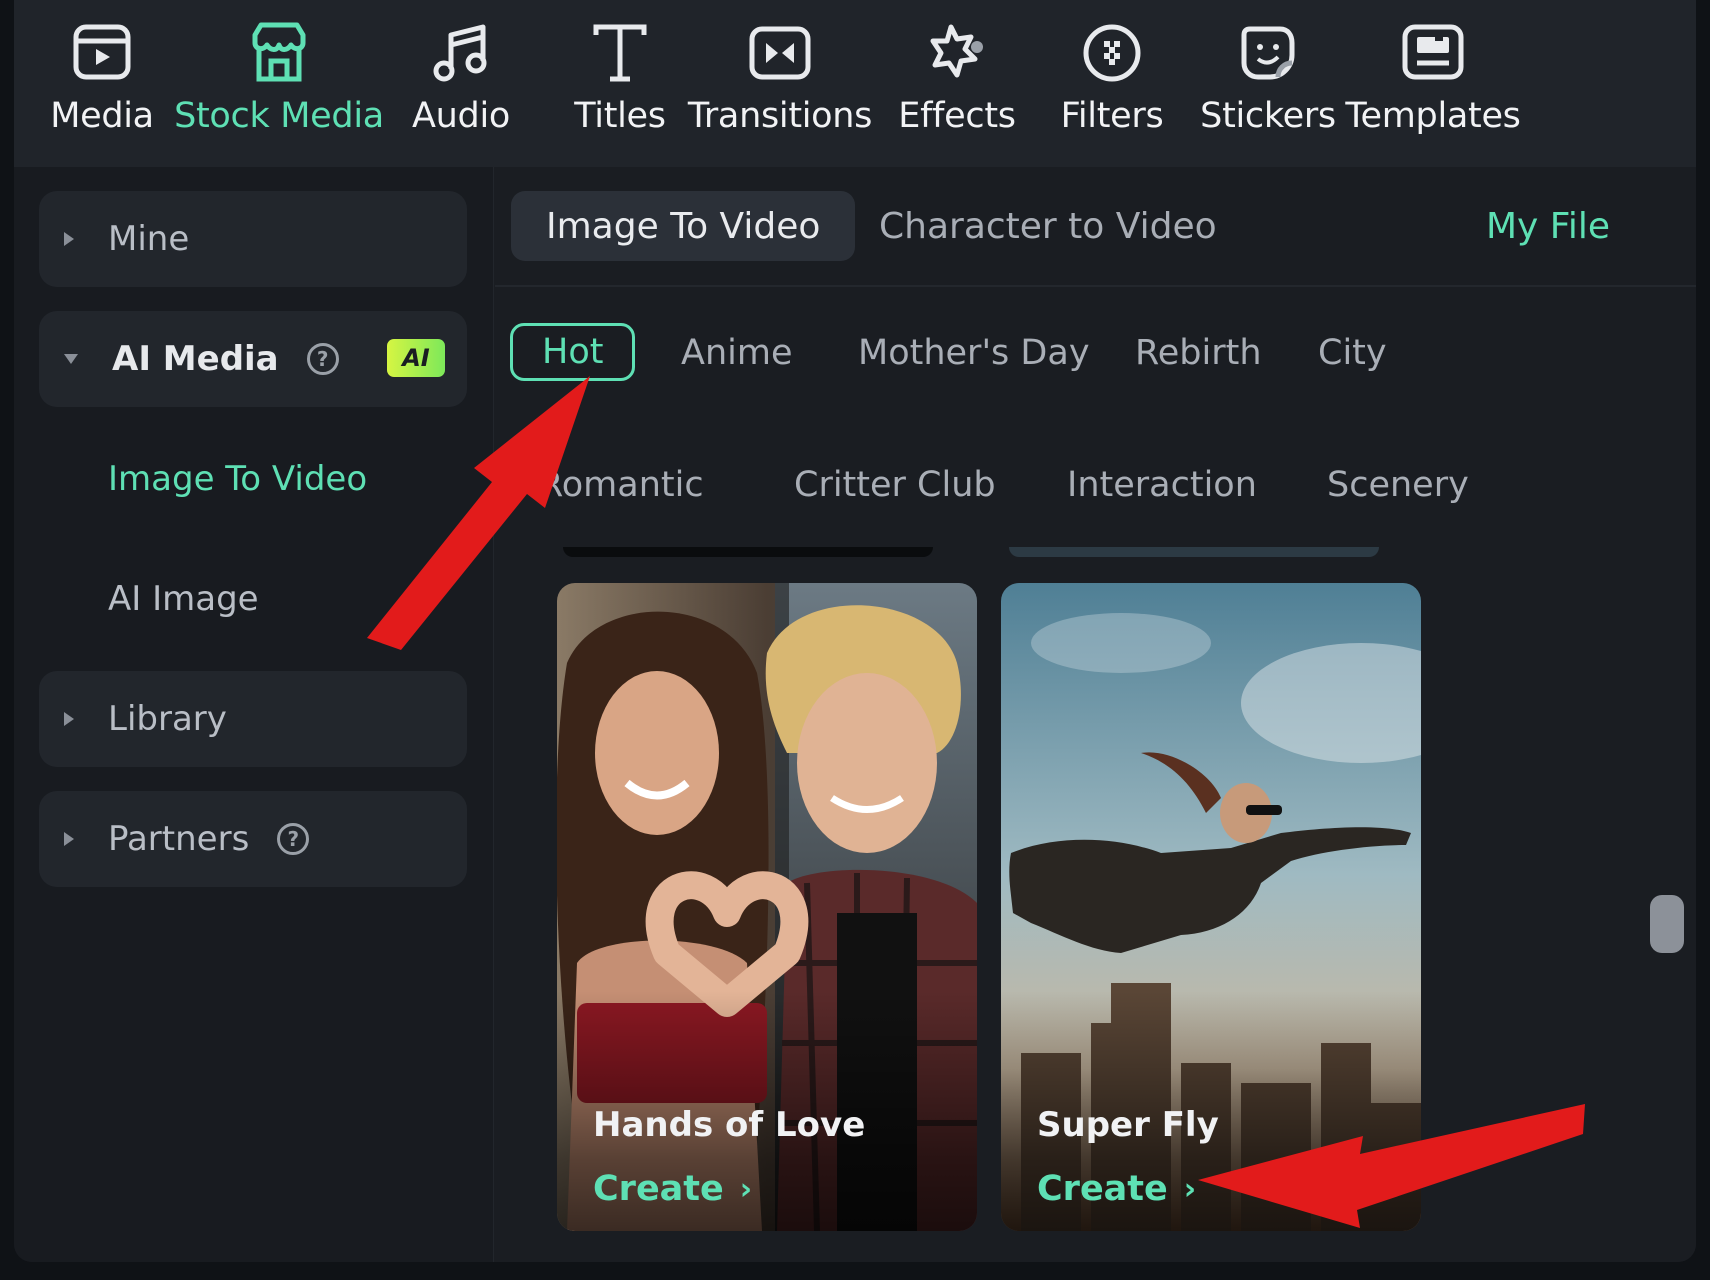 The width and height of the screenshot is (1710, 1280). Describe the element at coordinates (1352, 353) in the screenshot. I see `category-city: City` at that location.